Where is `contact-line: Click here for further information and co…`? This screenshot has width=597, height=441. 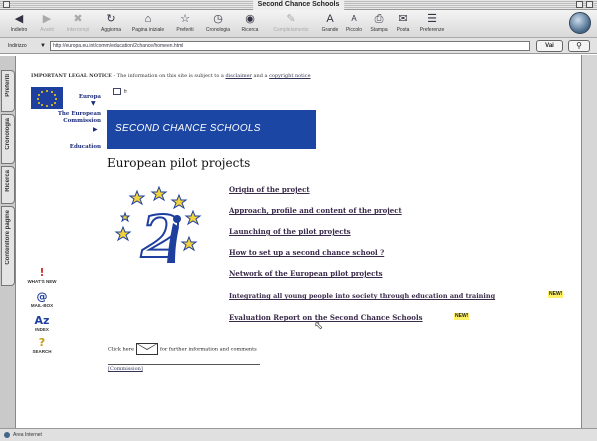
contact-line: Click here for further information and co… is located at coordinates (182, 349).